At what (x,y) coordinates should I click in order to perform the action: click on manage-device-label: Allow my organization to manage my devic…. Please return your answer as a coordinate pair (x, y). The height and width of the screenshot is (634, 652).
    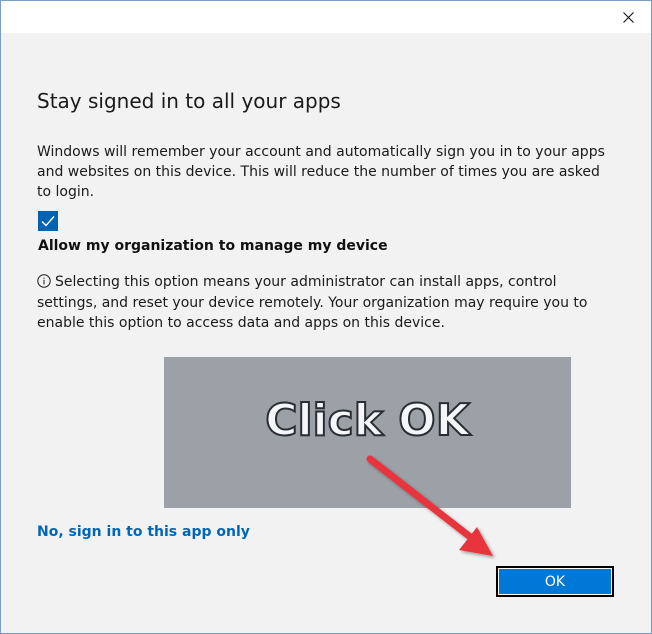
    Looking at the image, I should click on (213, 246).